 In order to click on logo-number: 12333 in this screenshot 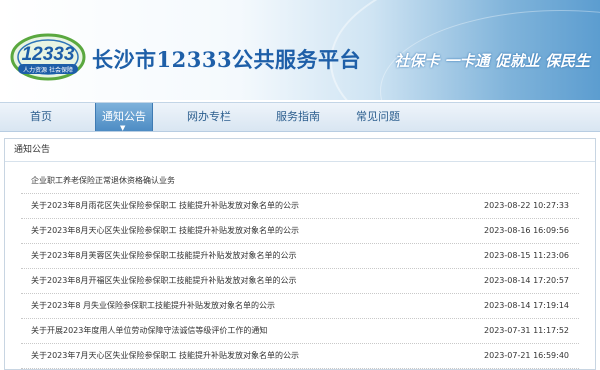, I will do `click(48, 54)`.